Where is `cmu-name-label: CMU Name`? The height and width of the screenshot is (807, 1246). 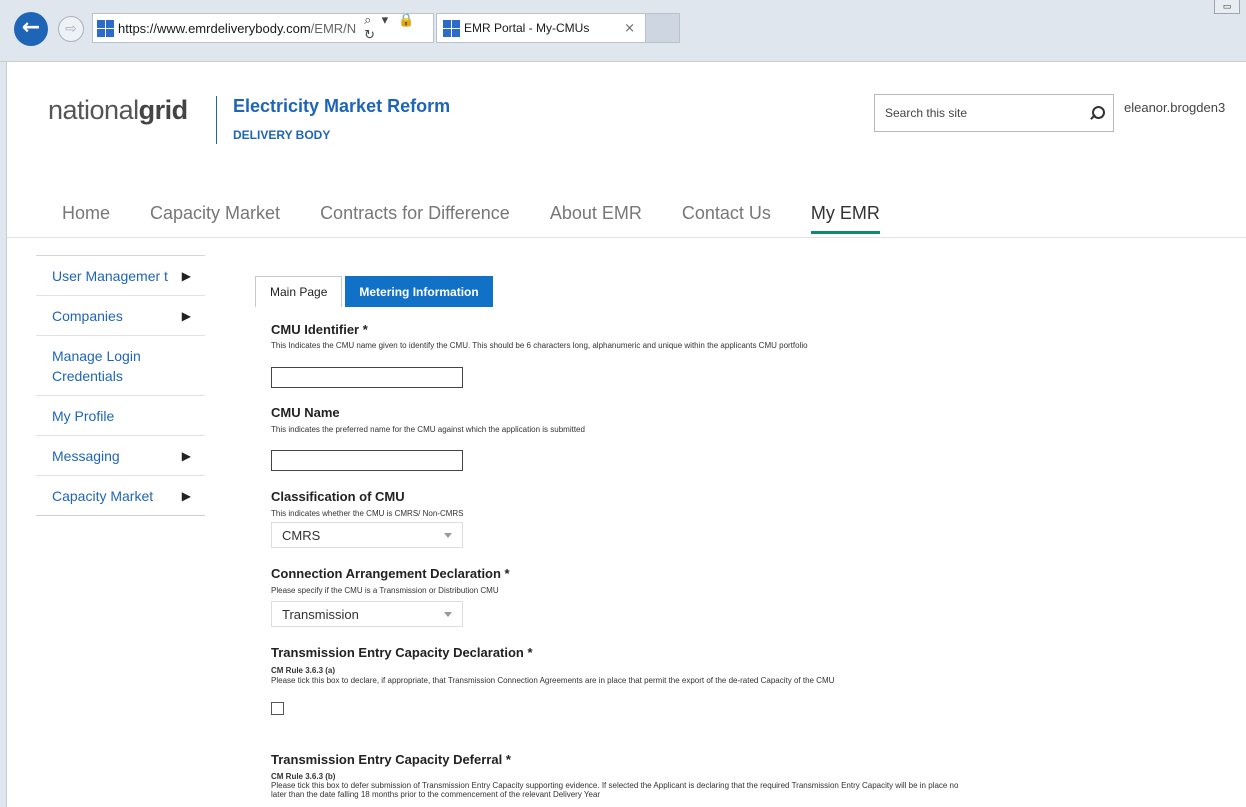 cmu-name-label: CMU Name is located at coordinates (305, 412).